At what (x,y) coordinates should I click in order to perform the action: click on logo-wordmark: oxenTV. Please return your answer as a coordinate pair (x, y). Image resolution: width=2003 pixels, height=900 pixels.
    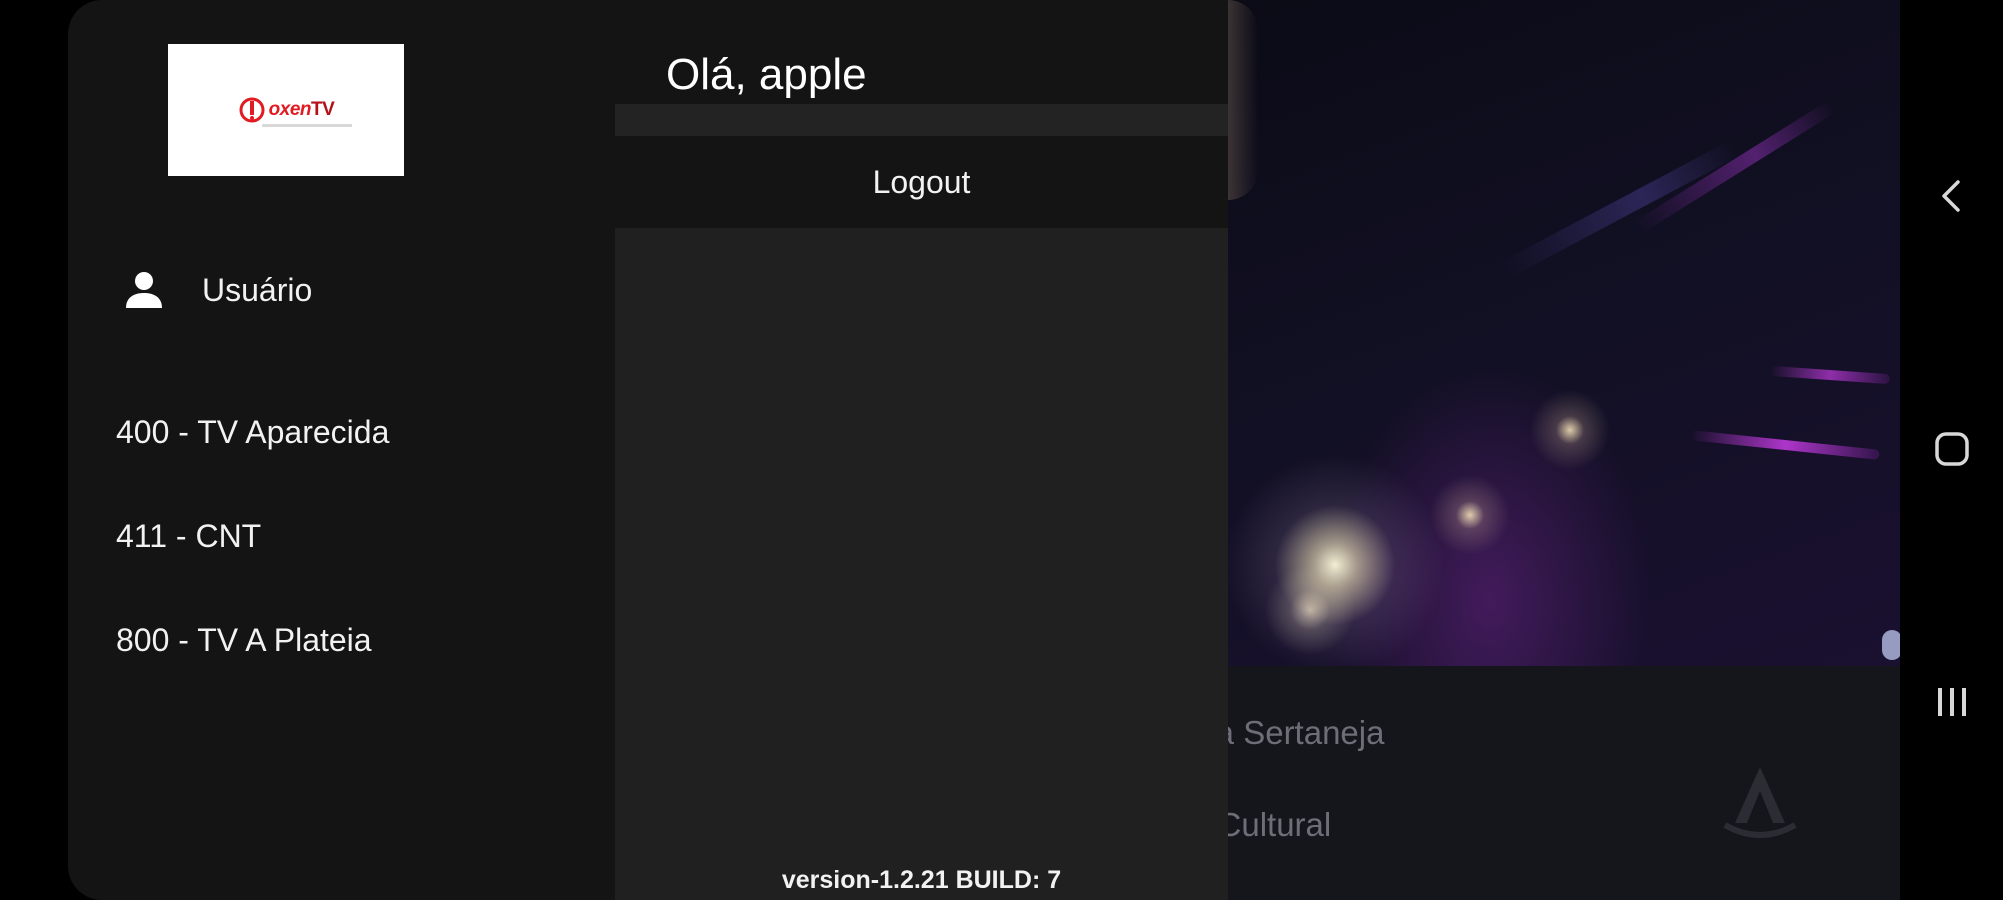
    Looking at the image, I should click on (301, 109).